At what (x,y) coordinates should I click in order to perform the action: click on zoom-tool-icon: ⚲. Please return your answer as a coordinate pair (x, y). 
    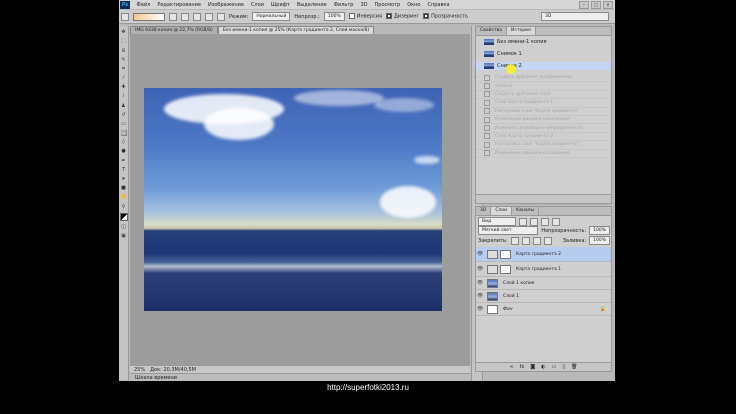
    Looking at the image, I should click on (124, 207).